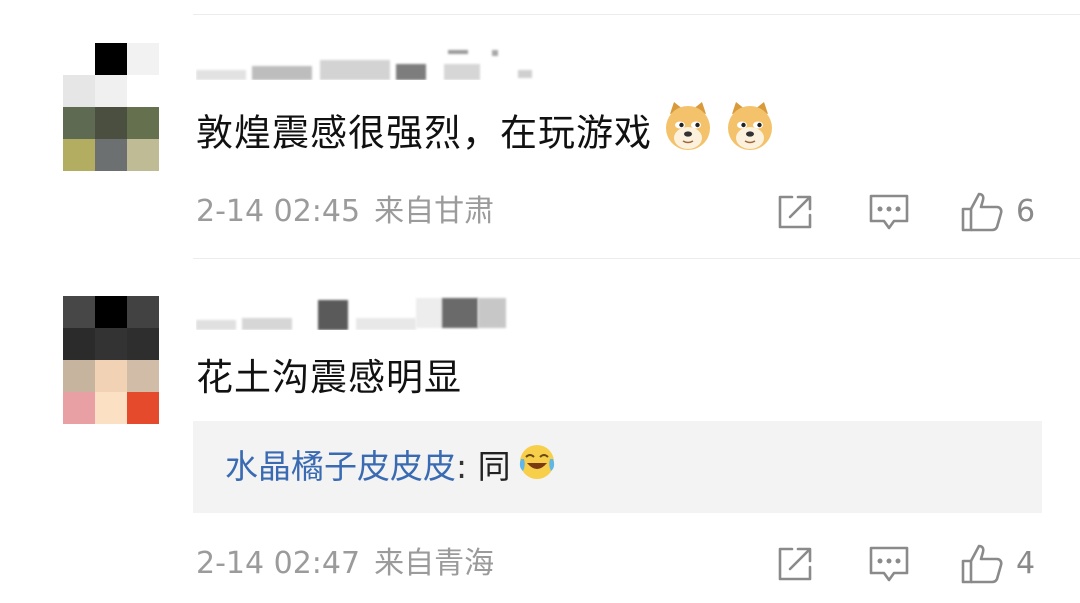 This screenshot has width=1080, height=603. What do you see at coordinates (434, 211) in the screenshot?
I see `location: 来自甘肃` at bounding box center [434, 211].